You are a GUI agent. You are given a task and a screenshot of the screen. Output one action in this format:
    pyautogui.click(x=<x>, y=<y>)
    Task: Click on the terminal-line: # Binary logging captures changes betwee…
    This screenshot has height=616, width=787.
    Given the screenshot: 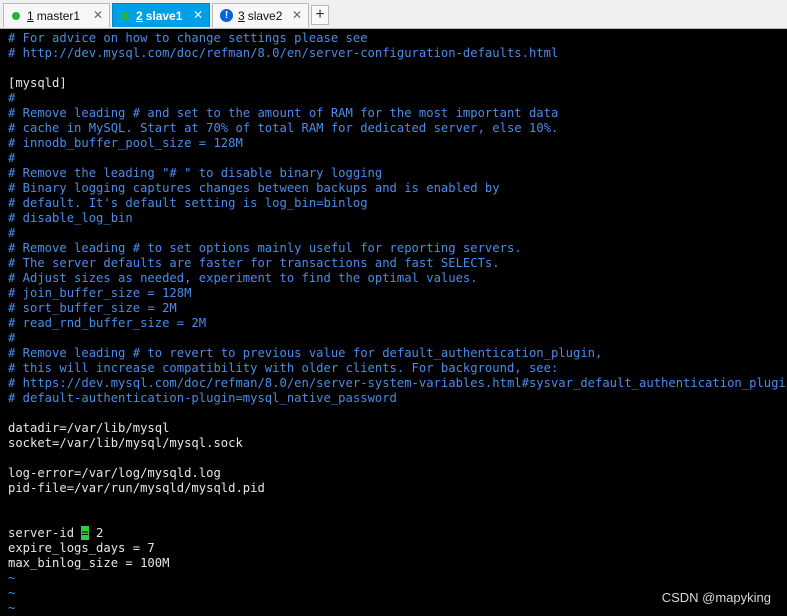 What is the action you would take?
    pyautogui.click(x=254, y=188)
    